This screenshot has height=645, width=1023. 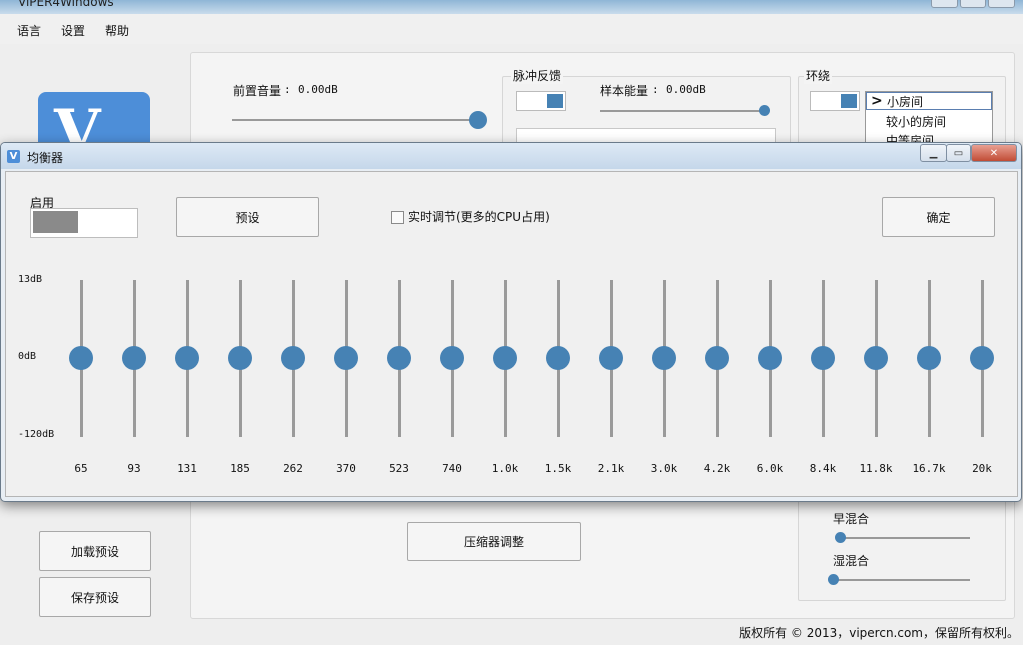 What do you see at coordinates (929, 122) in the screenshot?
I see `room-item: 较小的房间` at bounding box center [929, 122].